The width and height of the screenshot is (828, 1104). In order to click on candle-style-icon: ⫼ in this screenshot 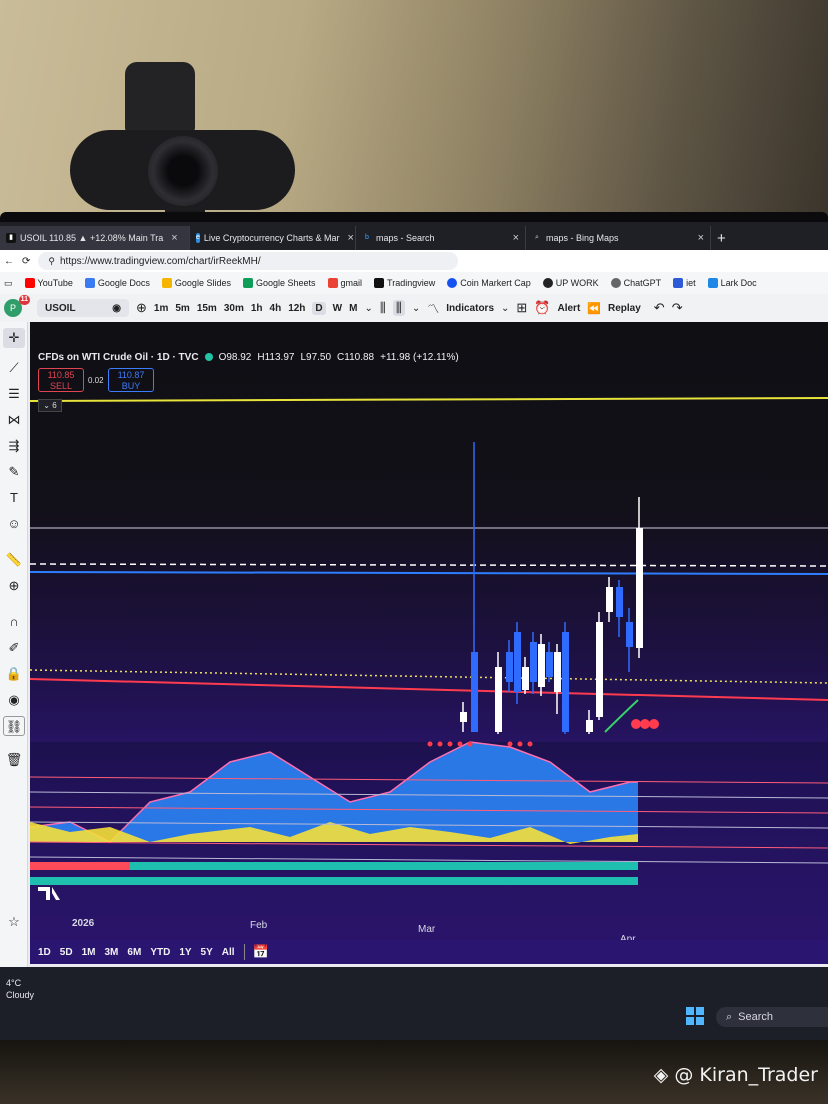, I will do `click(398, 308)`.